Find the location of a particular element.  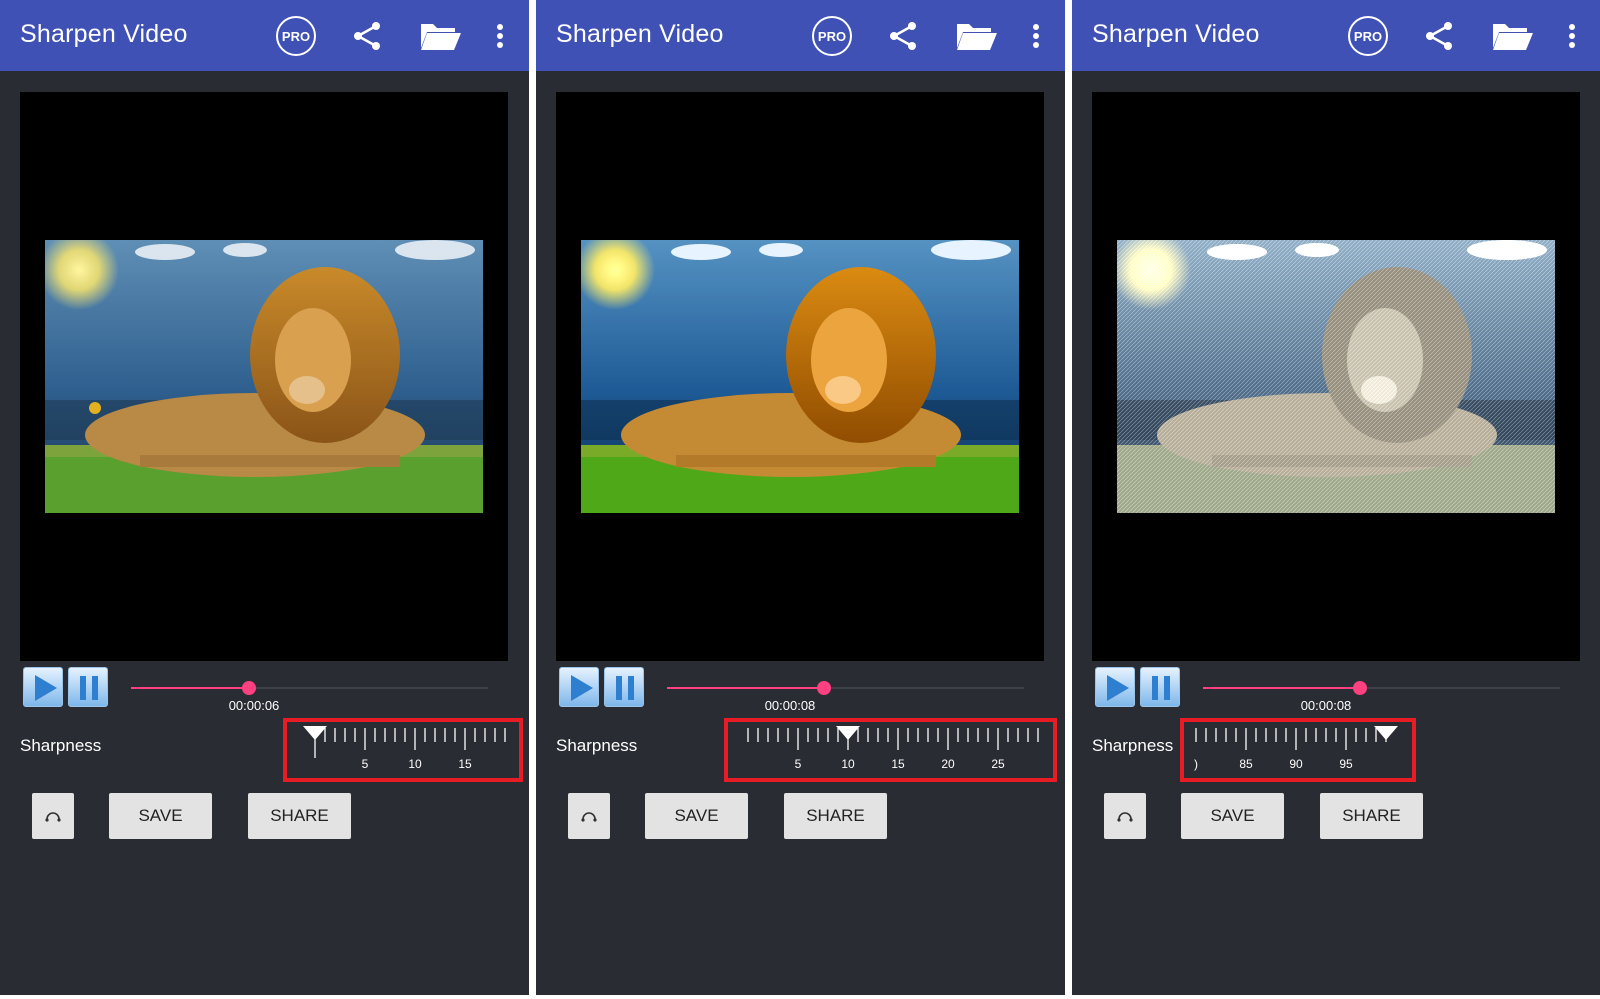

sharpness-ruler: ) 85 90 95 is located at coordinates (1298, 750).